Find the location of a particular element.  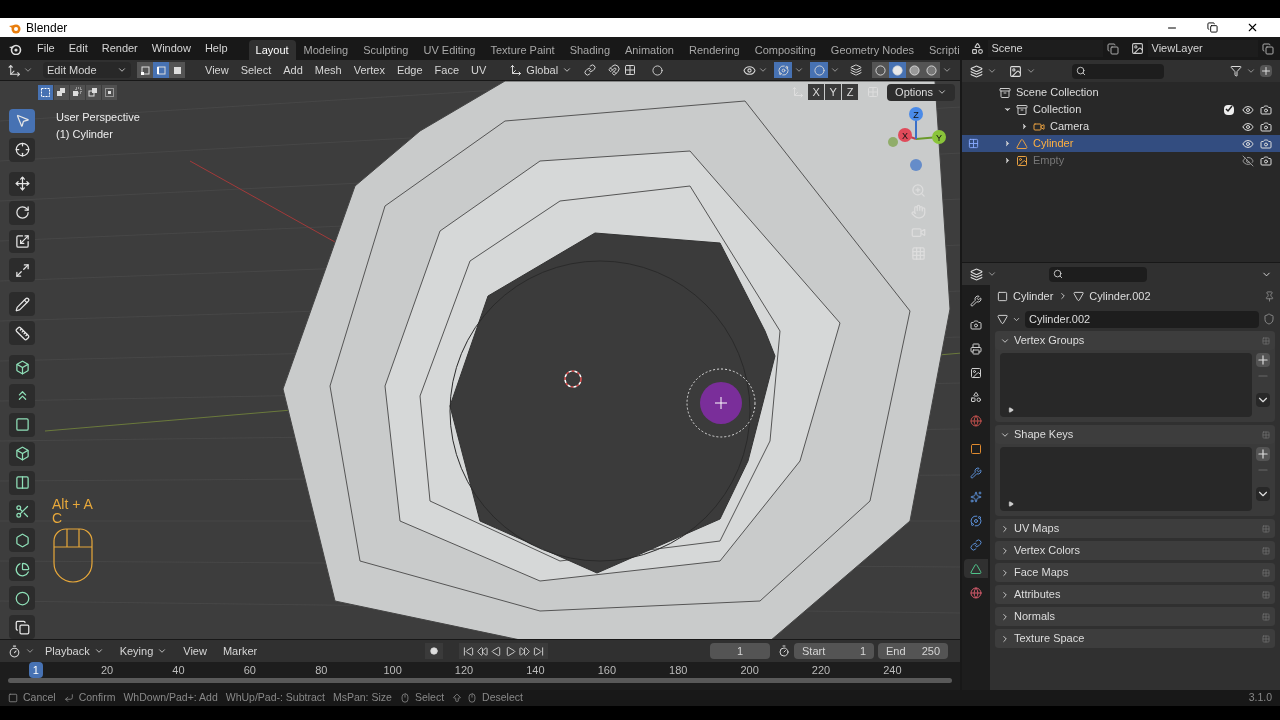

workspace-tab: Layout is located at coordinates (272, 50).